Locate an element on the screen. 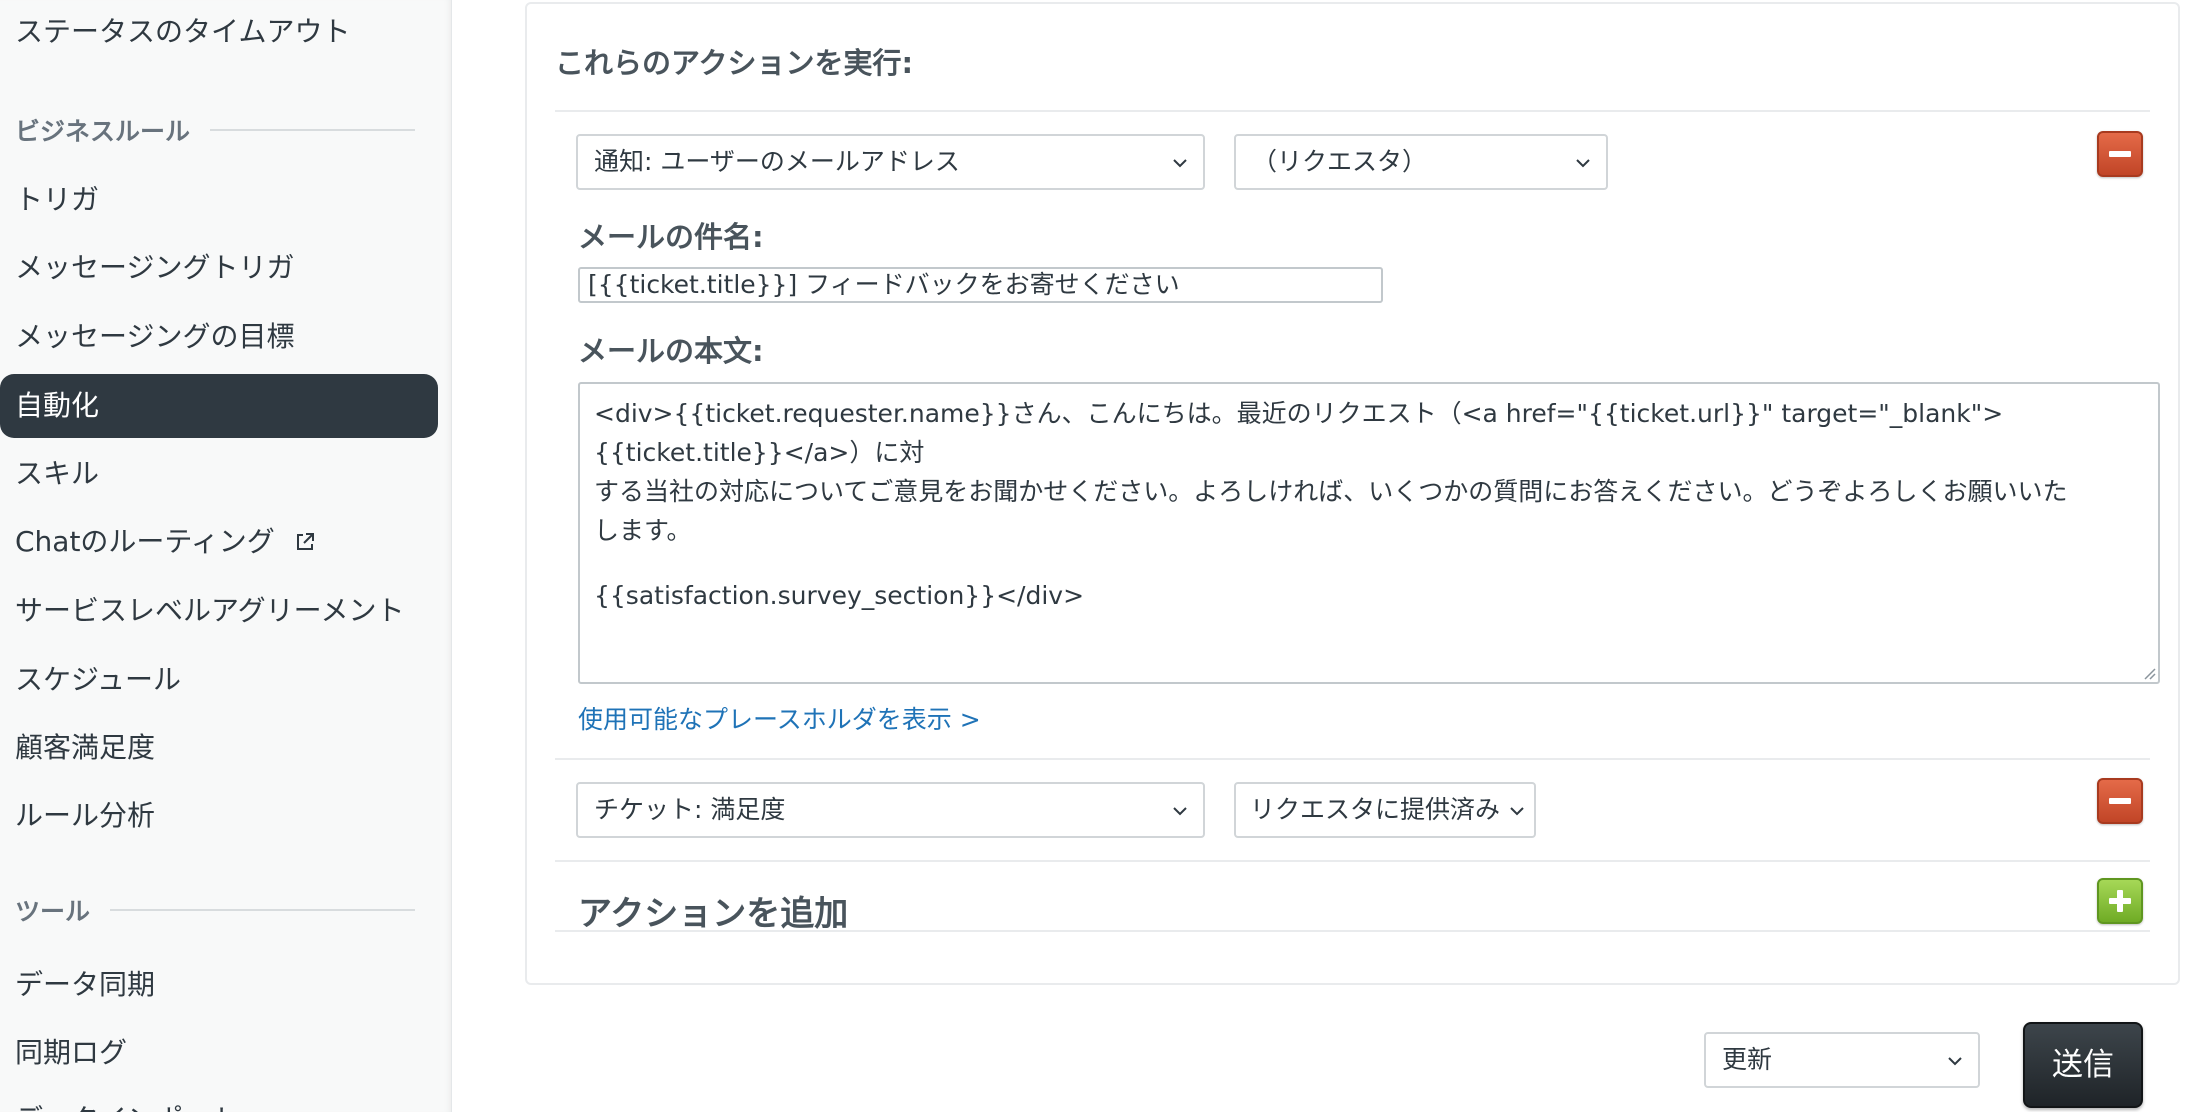 This screenshot has height=1112, width=2194. show-placeholders-link: 使用可能なプレースホルダを表示 > is located at coordinates (779, 718).